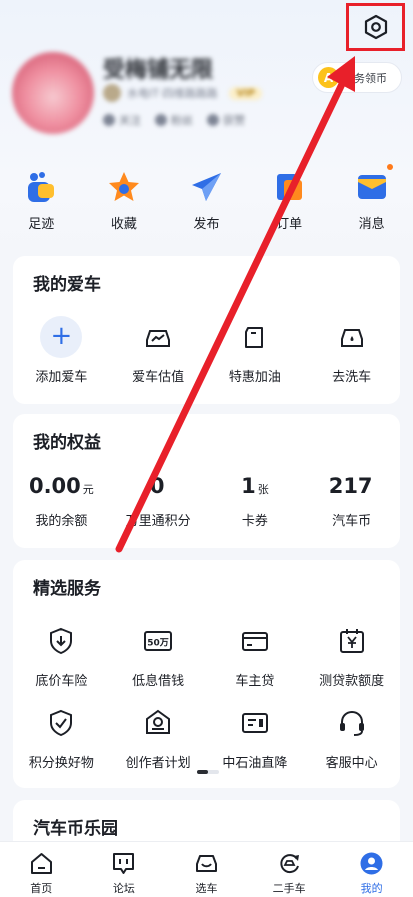 The height and width of the screenshot is (897, 413). I want to click on service-insurance: 底价车险, so click(61, 654).